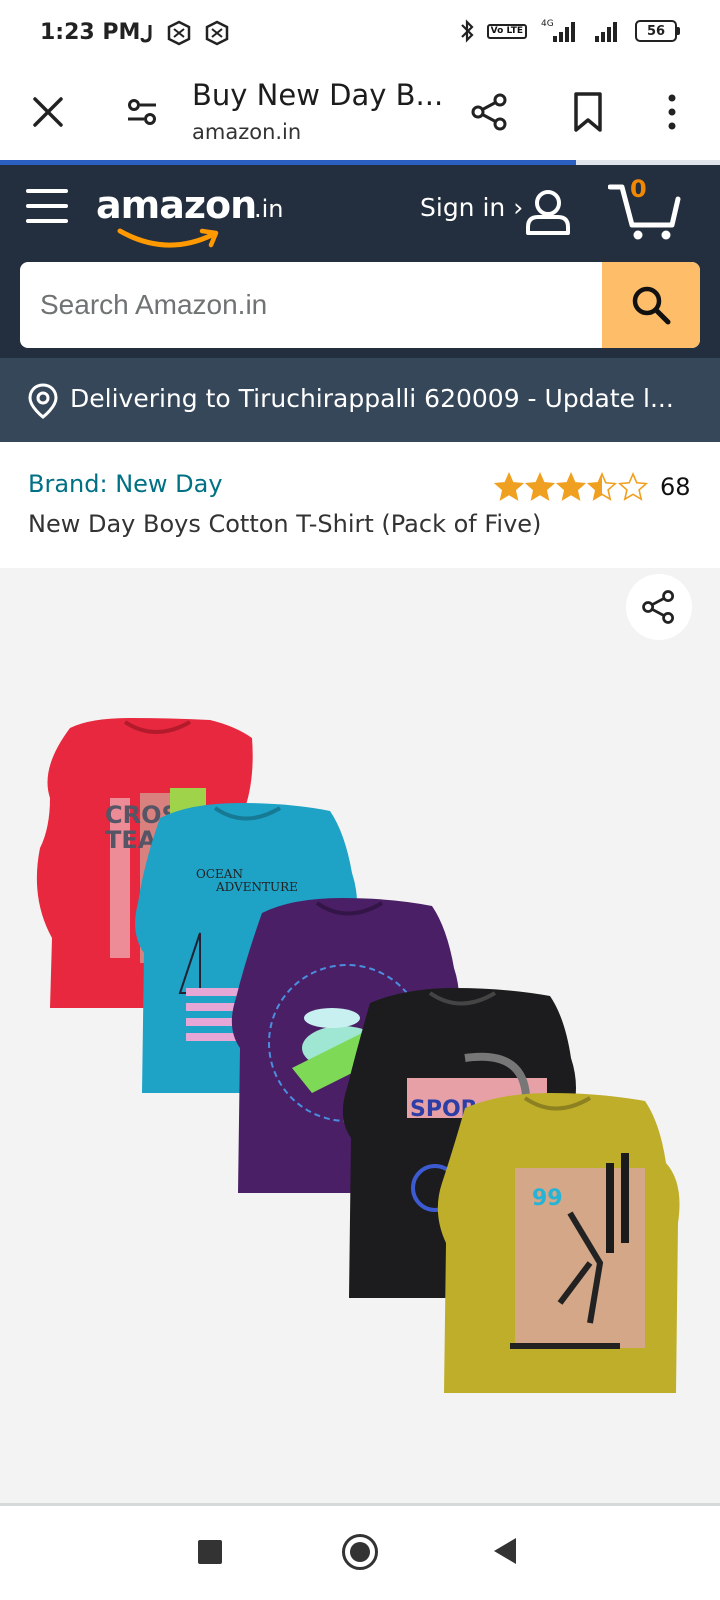 The image size is (720, 1600). I want to click on amazon-header: amazon .in Sign in › 0, so click(360, 261).